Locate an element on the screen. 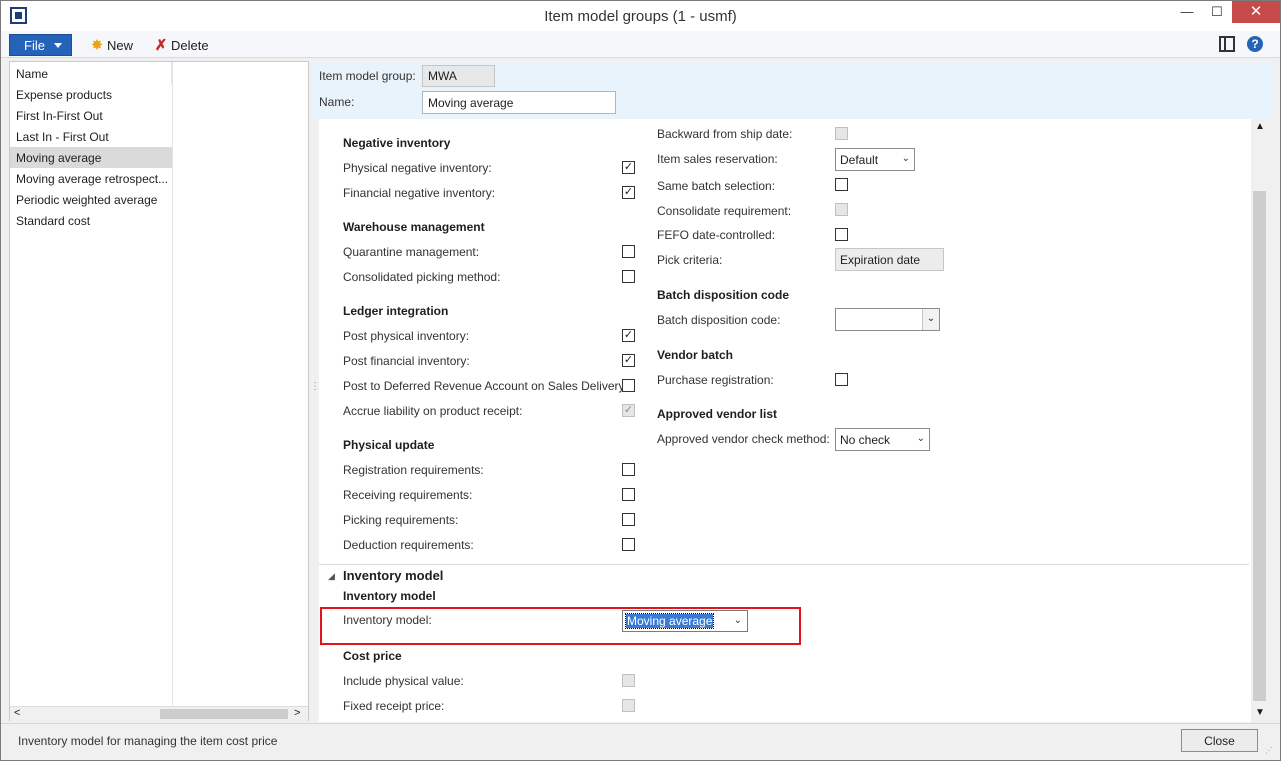  list-item-selected: Moving average is located at coordinates (91, 157).